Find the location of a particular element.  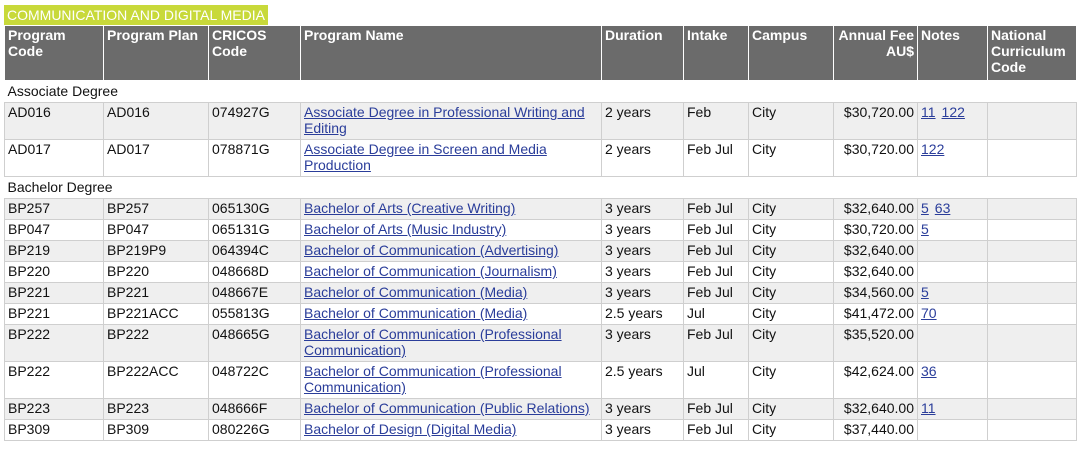

program-name-cell: Bachelor of Communication (Advertising) is located at coordinates (451, 251).